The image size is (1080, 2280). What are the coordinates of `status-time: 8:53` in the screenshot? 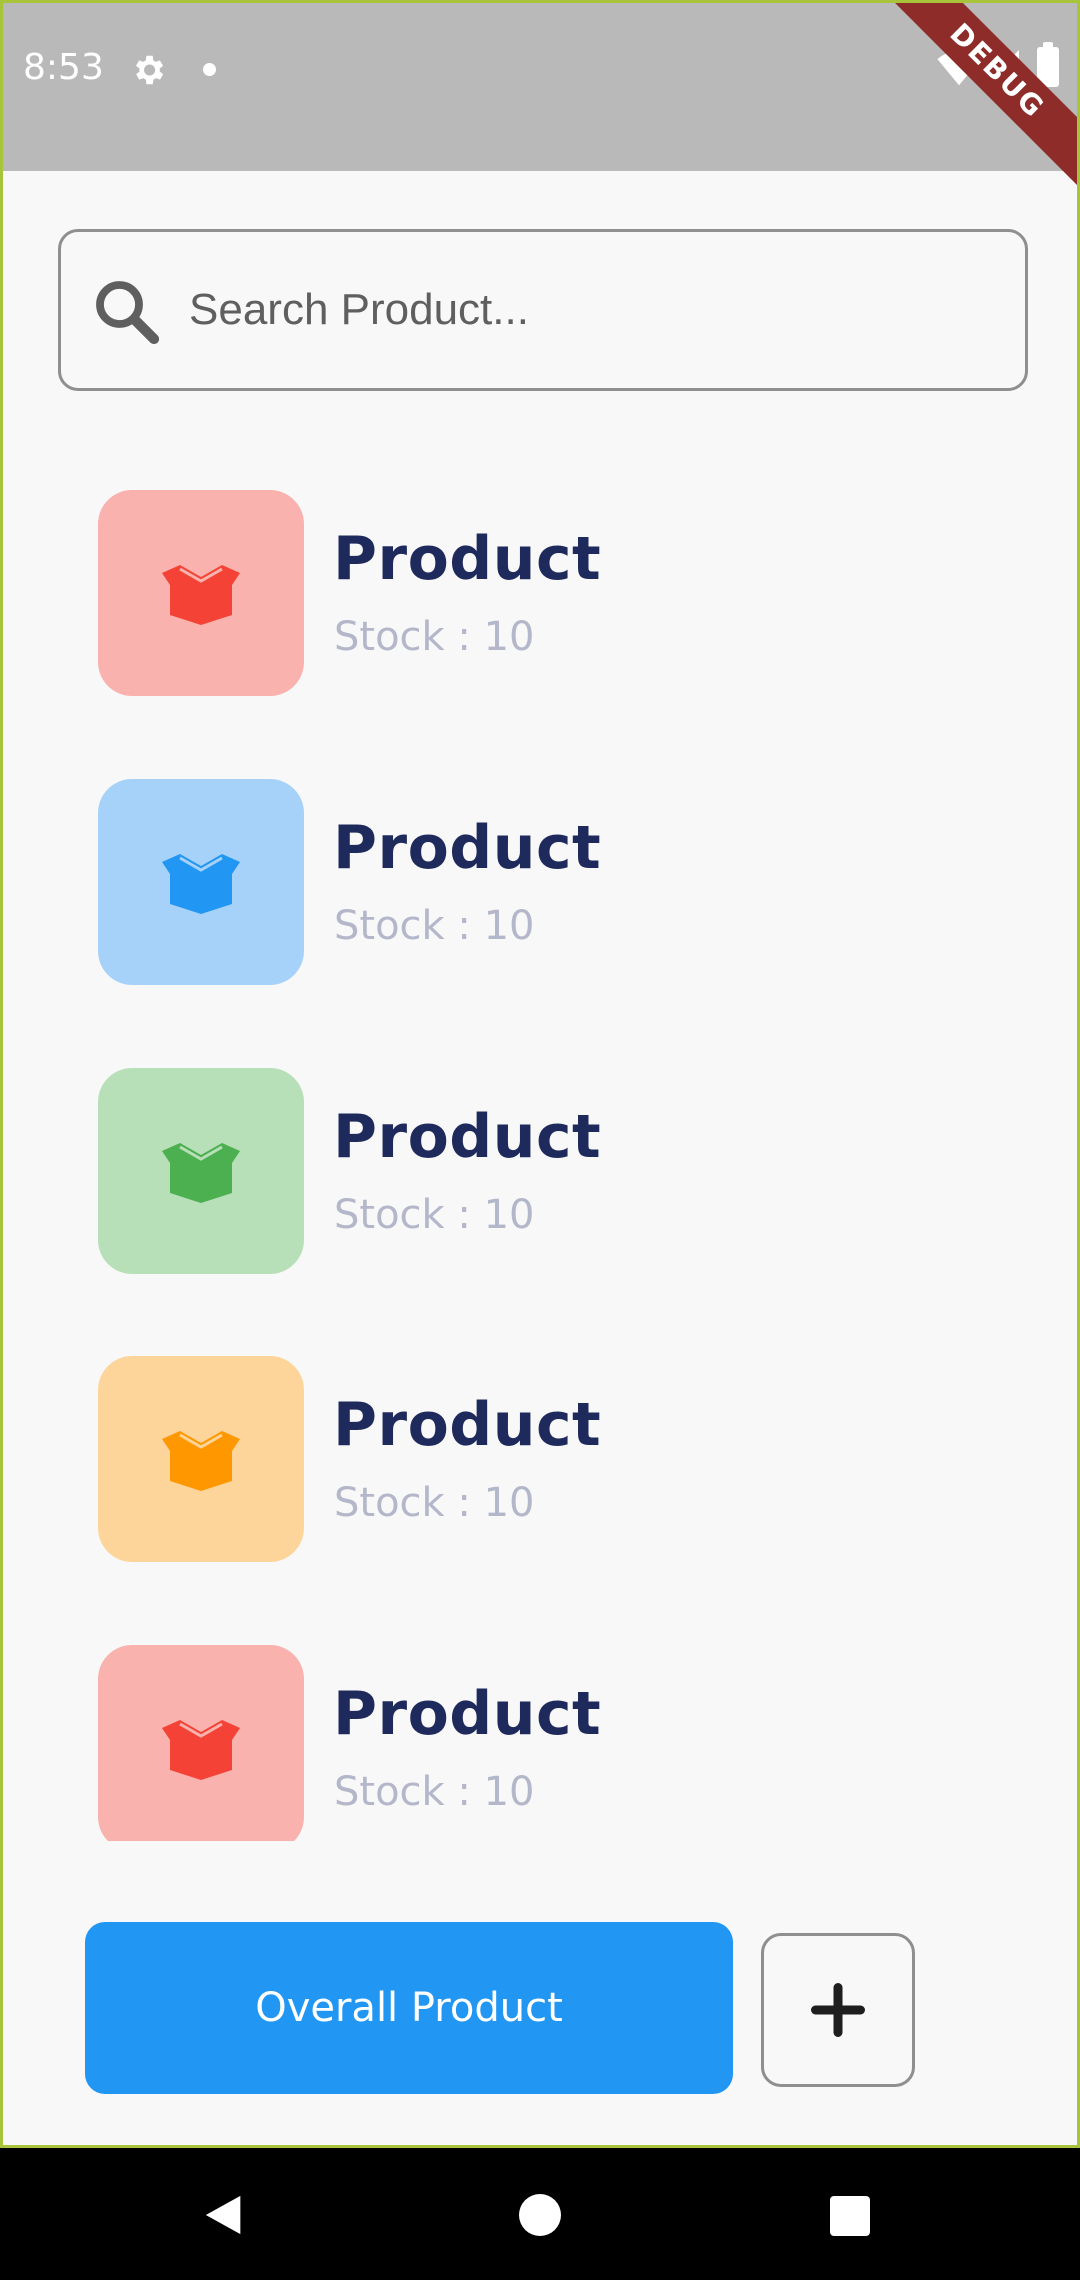 It's located at (63, 67).